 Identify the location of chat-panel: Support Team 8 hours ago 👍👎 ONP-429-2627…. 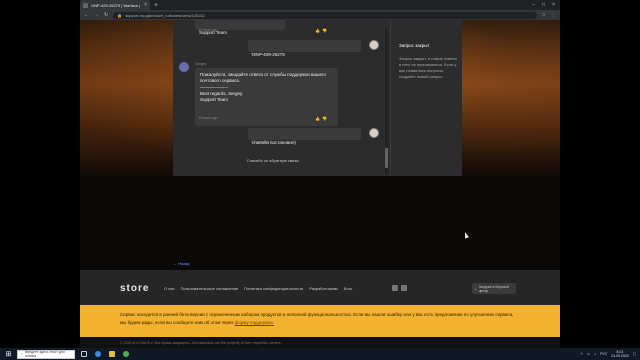
(281, 98).